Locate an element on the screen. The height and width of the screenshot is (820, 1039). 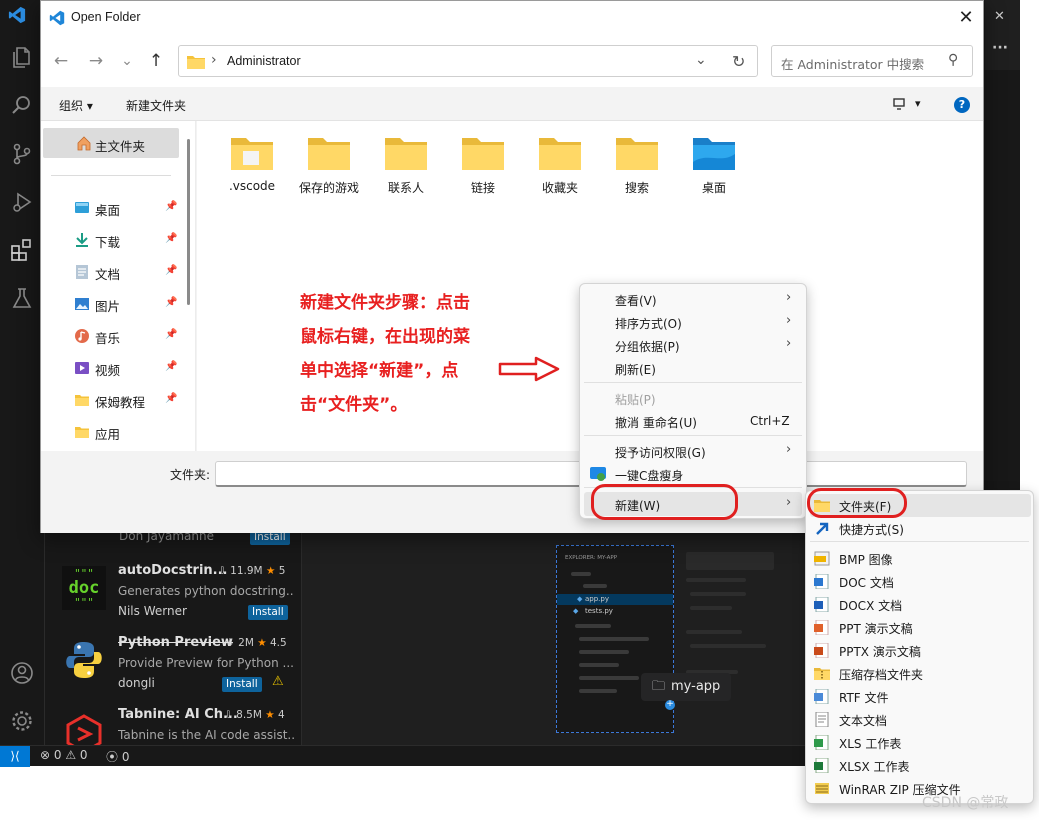
forward-button: → is located at coordinates (96, 61).